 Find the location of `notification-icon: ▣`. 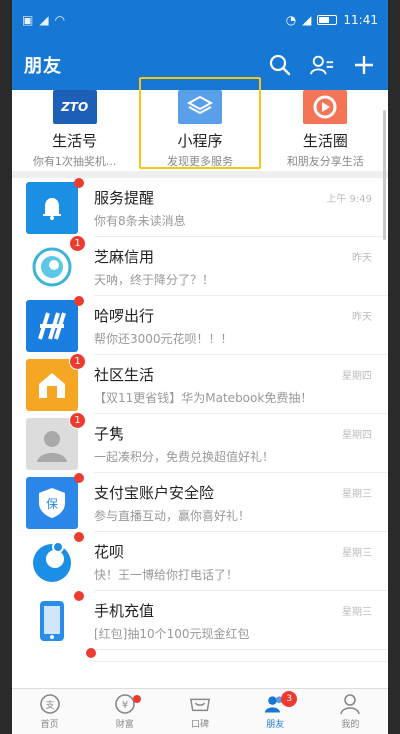

notification-icon: ▣ is located at coordinates (28, 20).